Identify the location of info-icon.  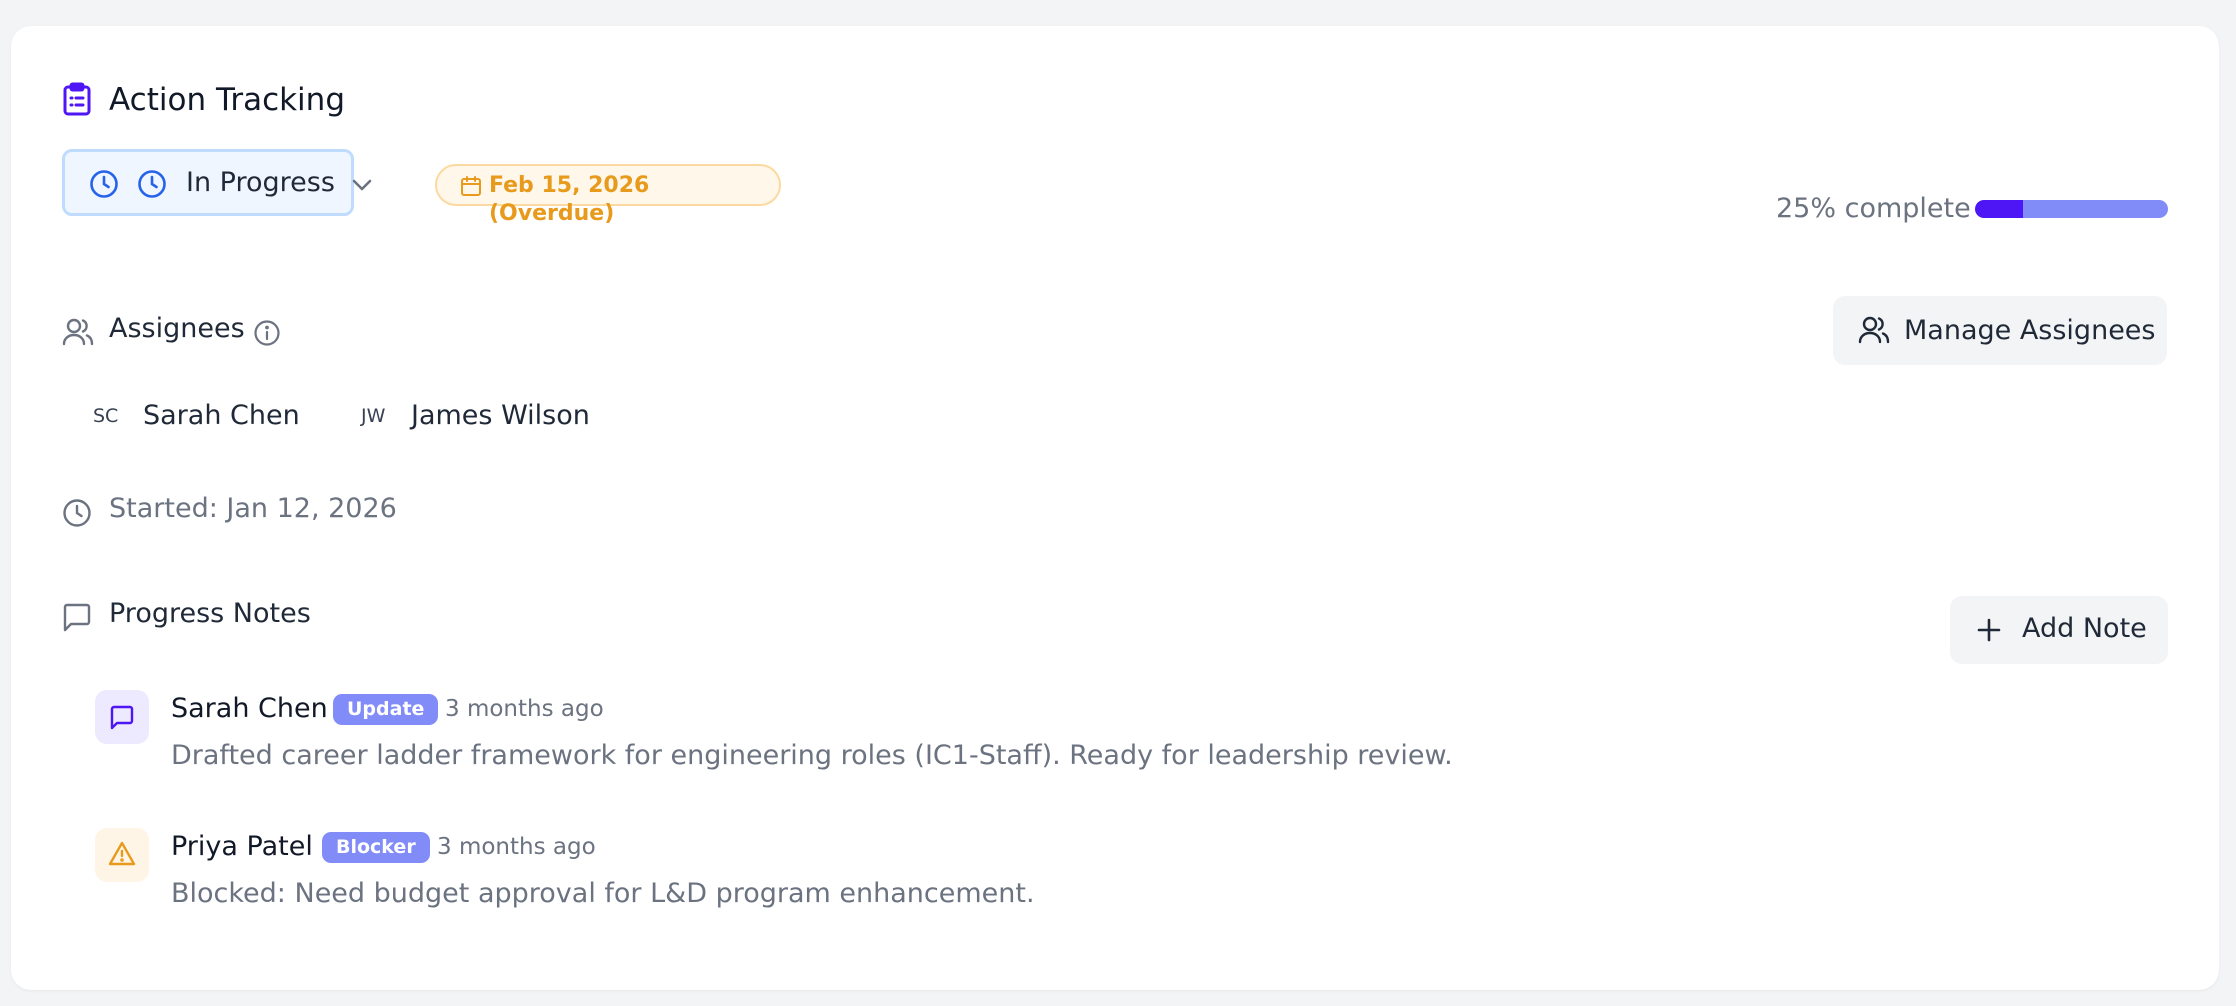
(267, 333).